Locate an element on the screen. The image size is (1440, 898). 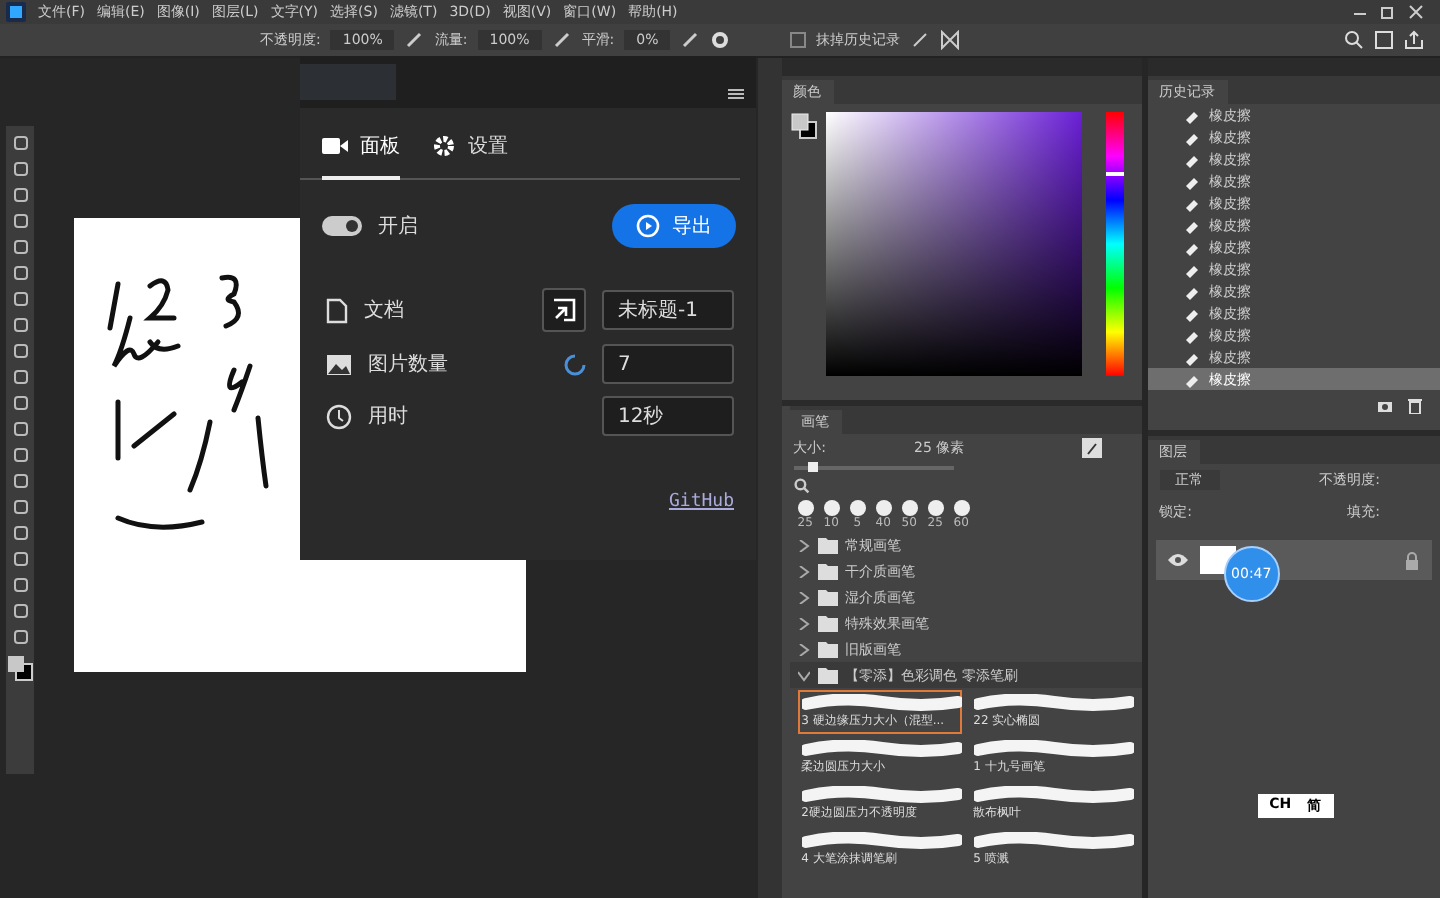
trash-icon is located at coordinates (1414, 405).